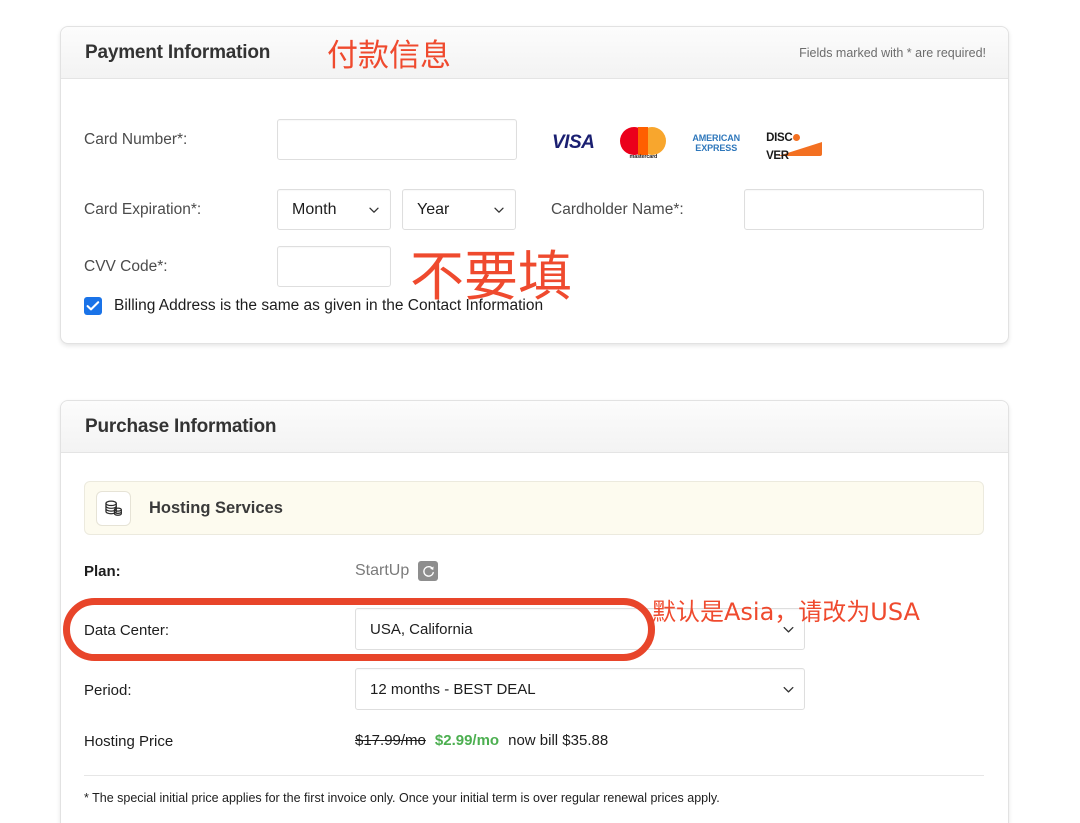 The width and height of the screenshot is (1080, 823). Describe the element at coordinates (428, 571) in the screenshot. I see `refresh-icon` at that location.